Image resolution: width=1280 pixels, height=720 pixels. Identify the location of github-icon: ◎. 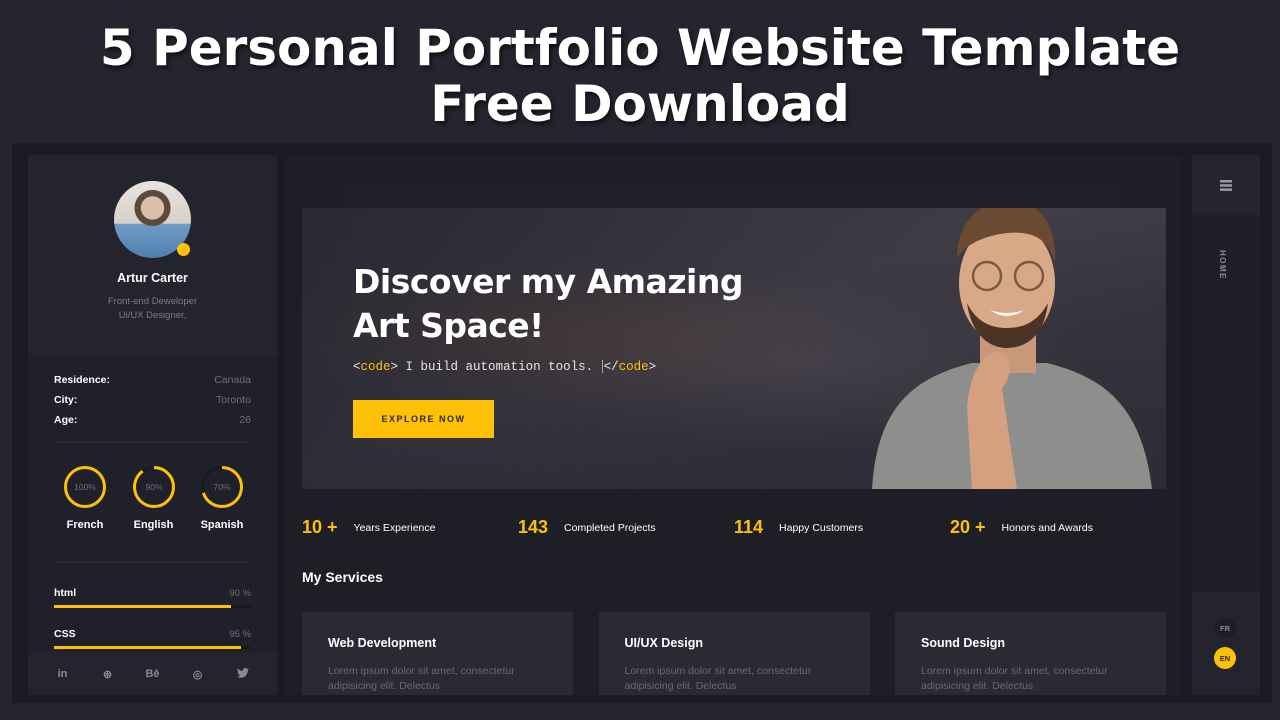
(198, 674).